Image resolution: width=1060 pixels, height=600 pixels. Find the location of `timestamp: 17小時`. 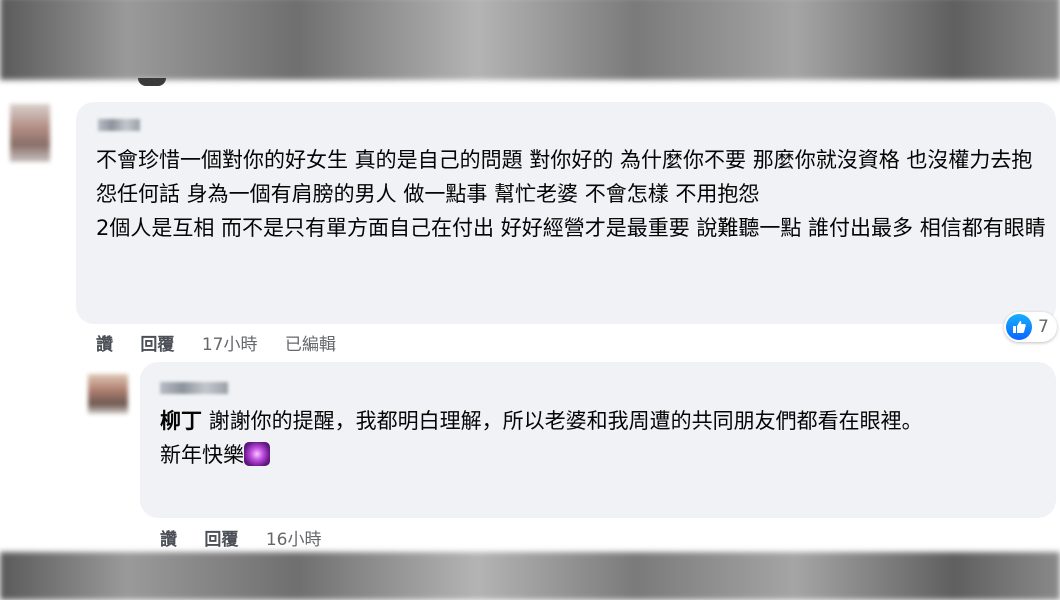

timestamp: 17小時 is located at coordinates (230, 345).